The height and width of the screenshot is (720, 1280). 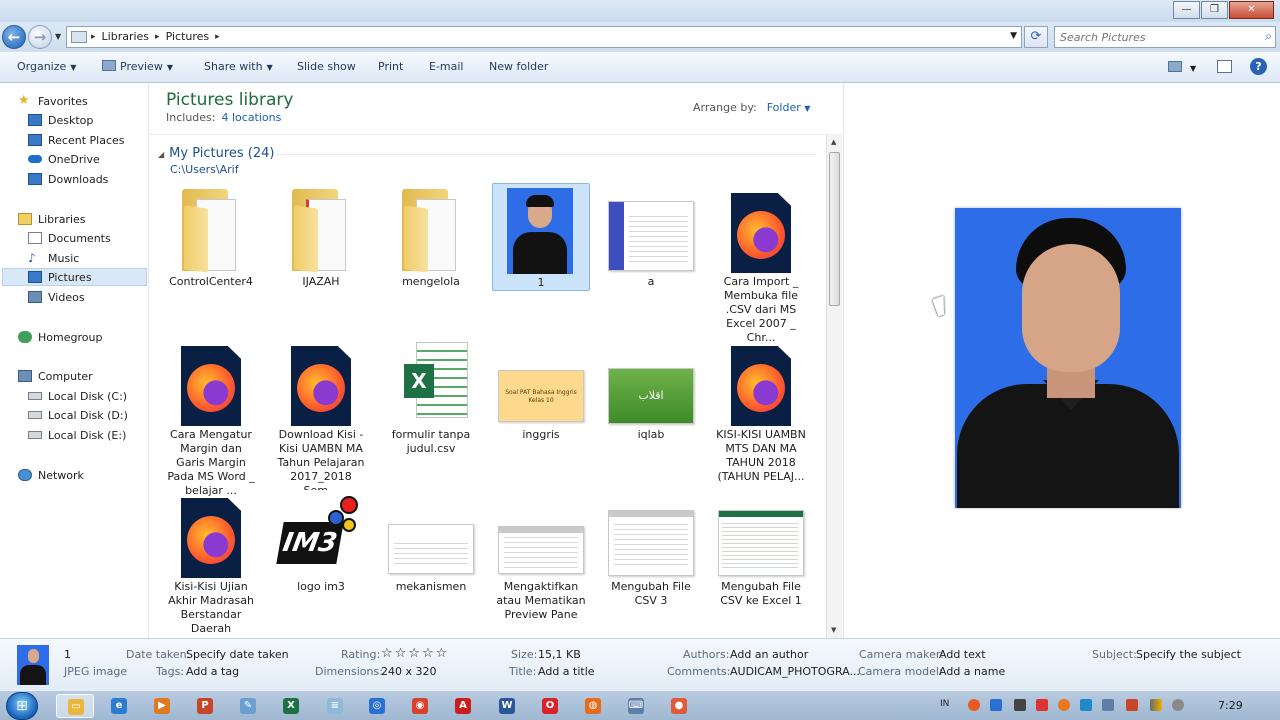 I want to click on volume-icon, so click(x=1178, y=705).